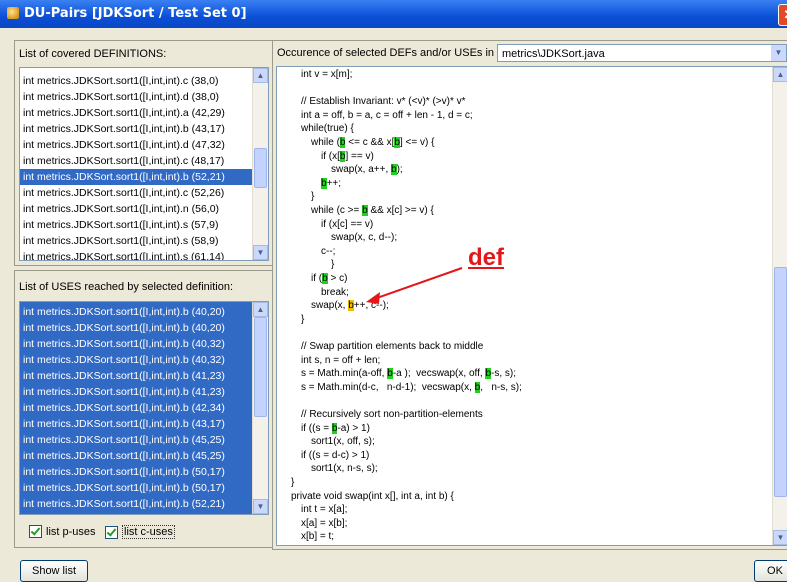  I want to click on c-uses-label: list c-uses, so click(148, 532).